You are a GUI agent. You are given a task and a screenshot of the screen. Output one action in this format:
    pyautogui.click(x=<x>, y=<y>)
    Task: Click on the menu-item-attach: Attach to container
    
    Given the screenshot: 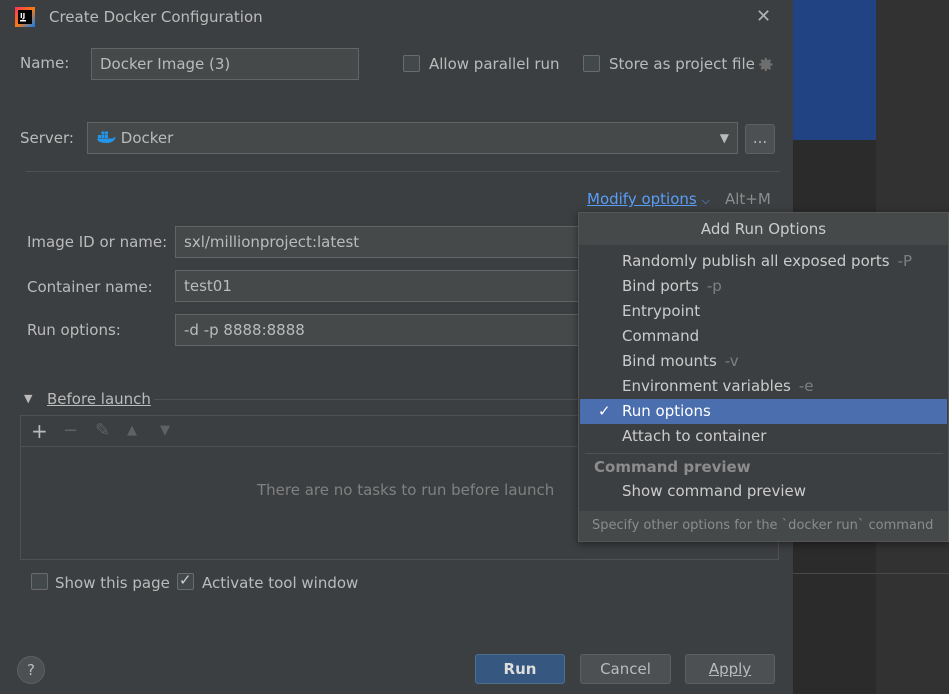 What is the action you would take?
    pyautogui.click(x=763, y=436)
    